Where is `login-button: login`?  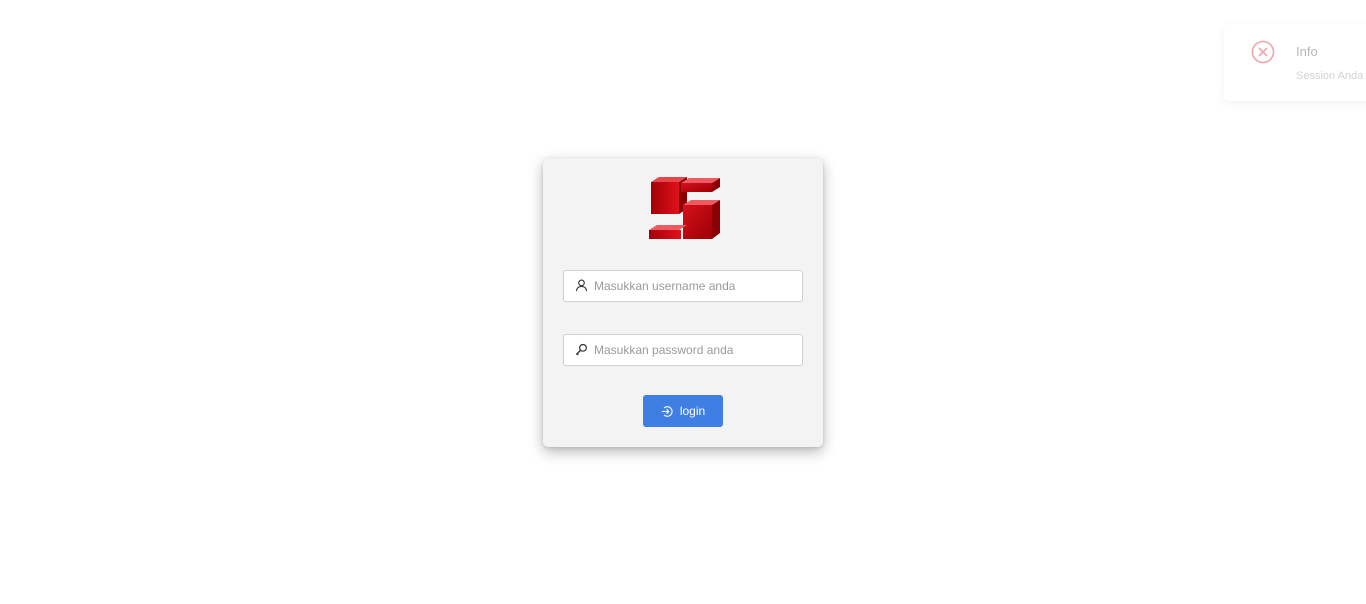 login-button: login is located at coordinates (683, 411).